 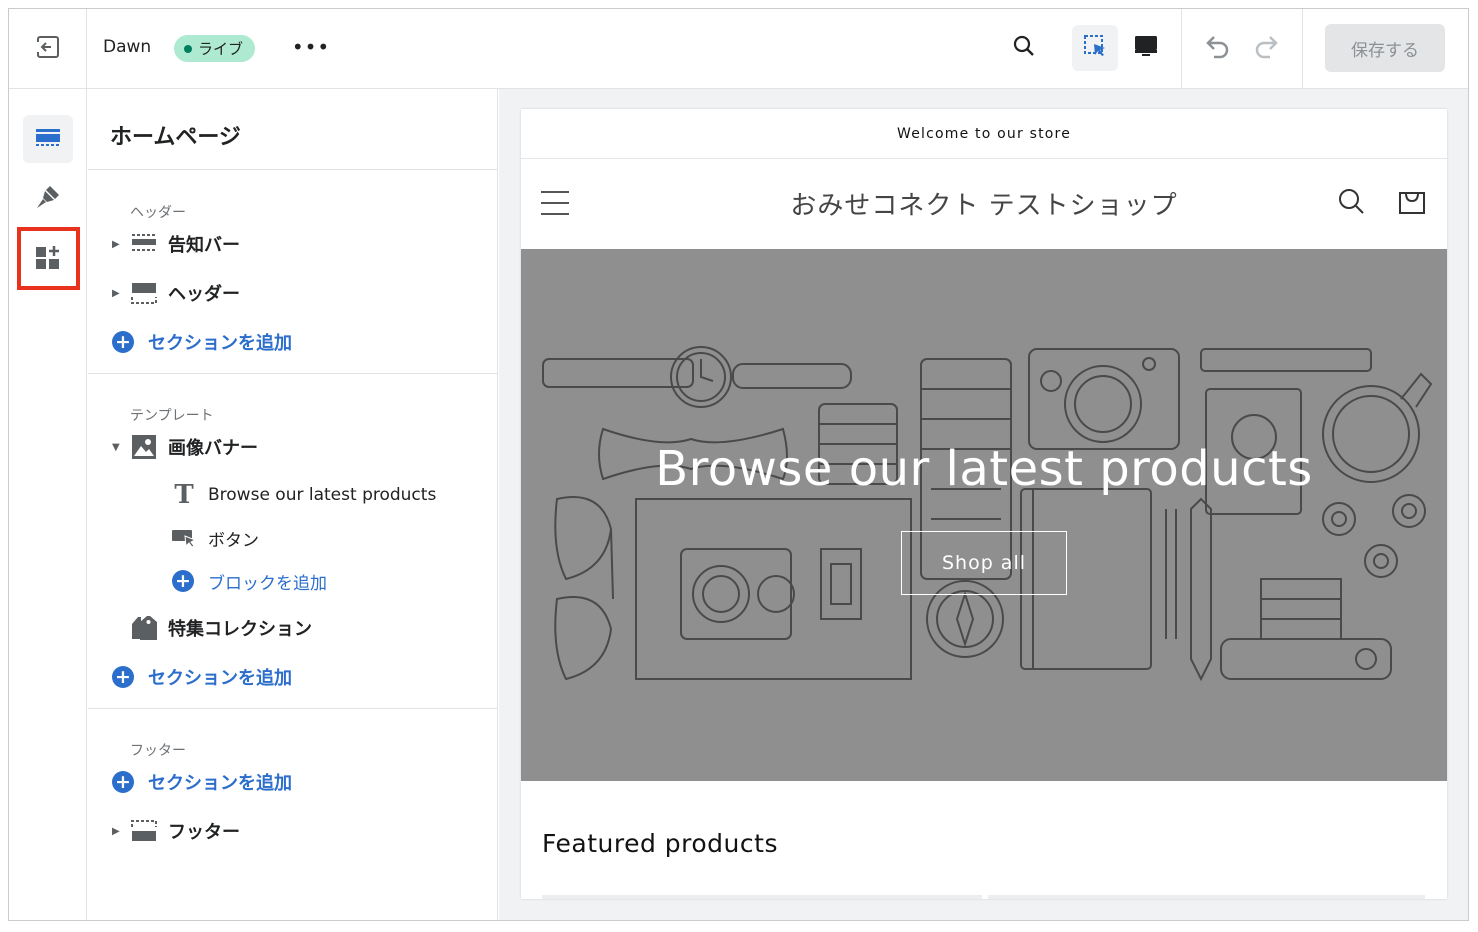 I want to click on featured-products-heading: Featured products, so click(x=660, y=843).